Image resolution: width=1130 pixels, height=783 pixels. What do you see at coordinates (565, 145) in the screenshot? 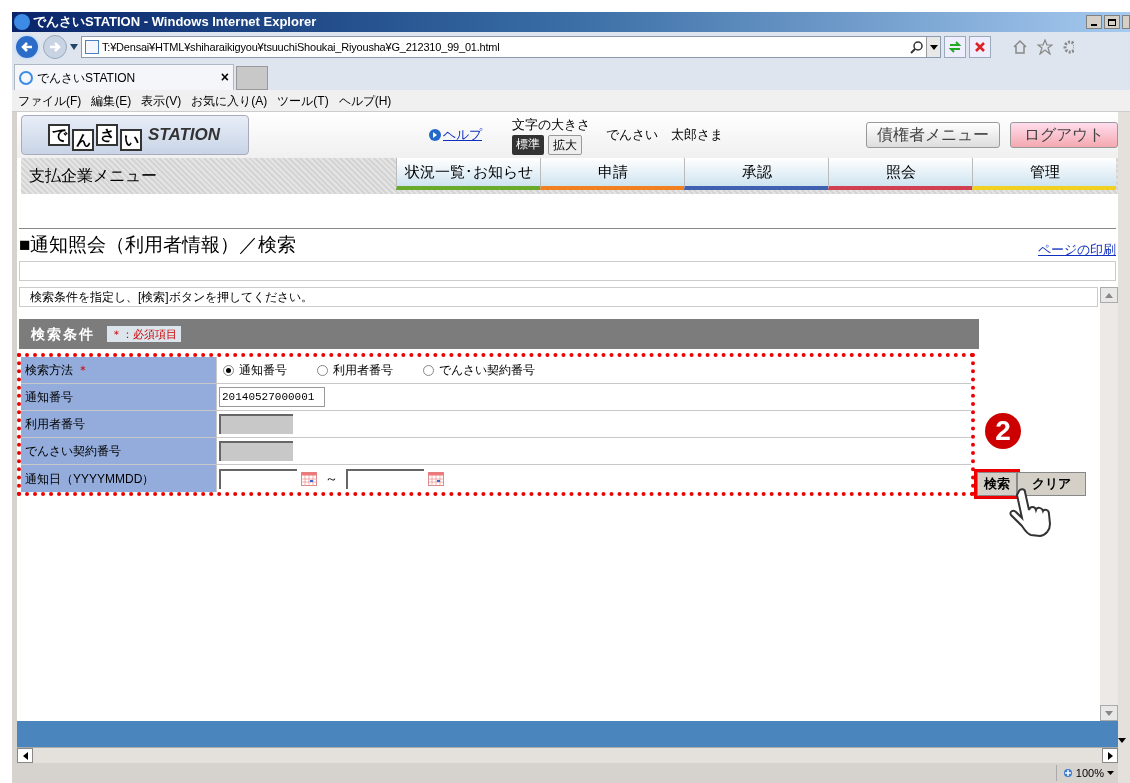
I see `font-size-button: 拡大` at bounding box center [565, 145].